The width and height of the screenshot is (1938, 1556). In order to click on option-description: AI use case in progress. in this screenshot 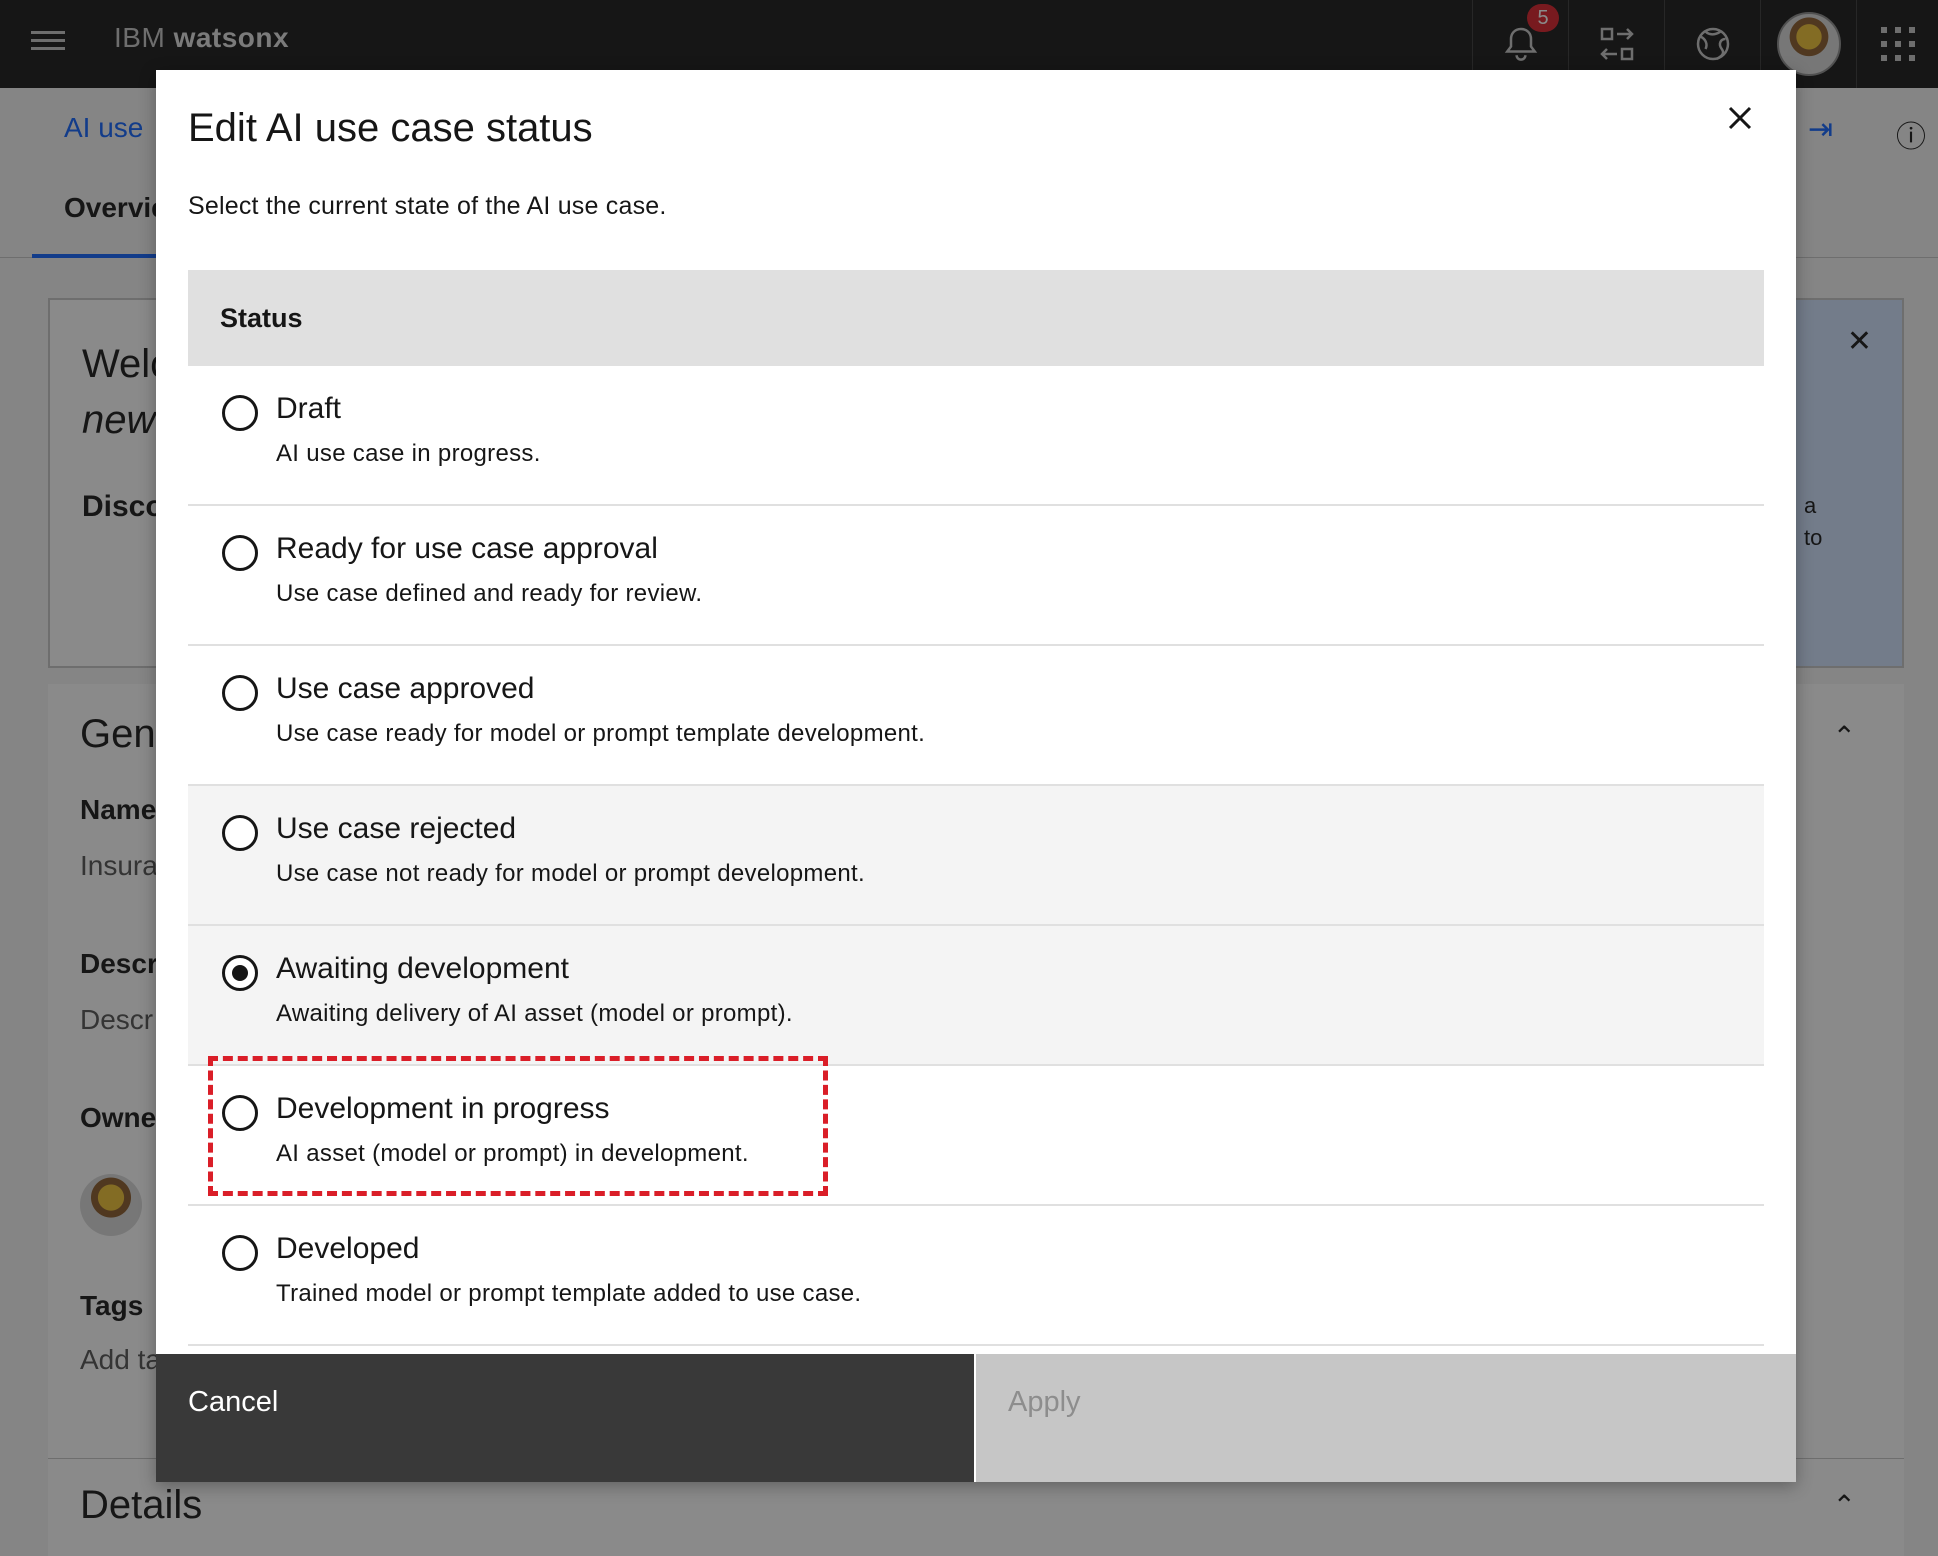, I will do `click(408, 453)`.